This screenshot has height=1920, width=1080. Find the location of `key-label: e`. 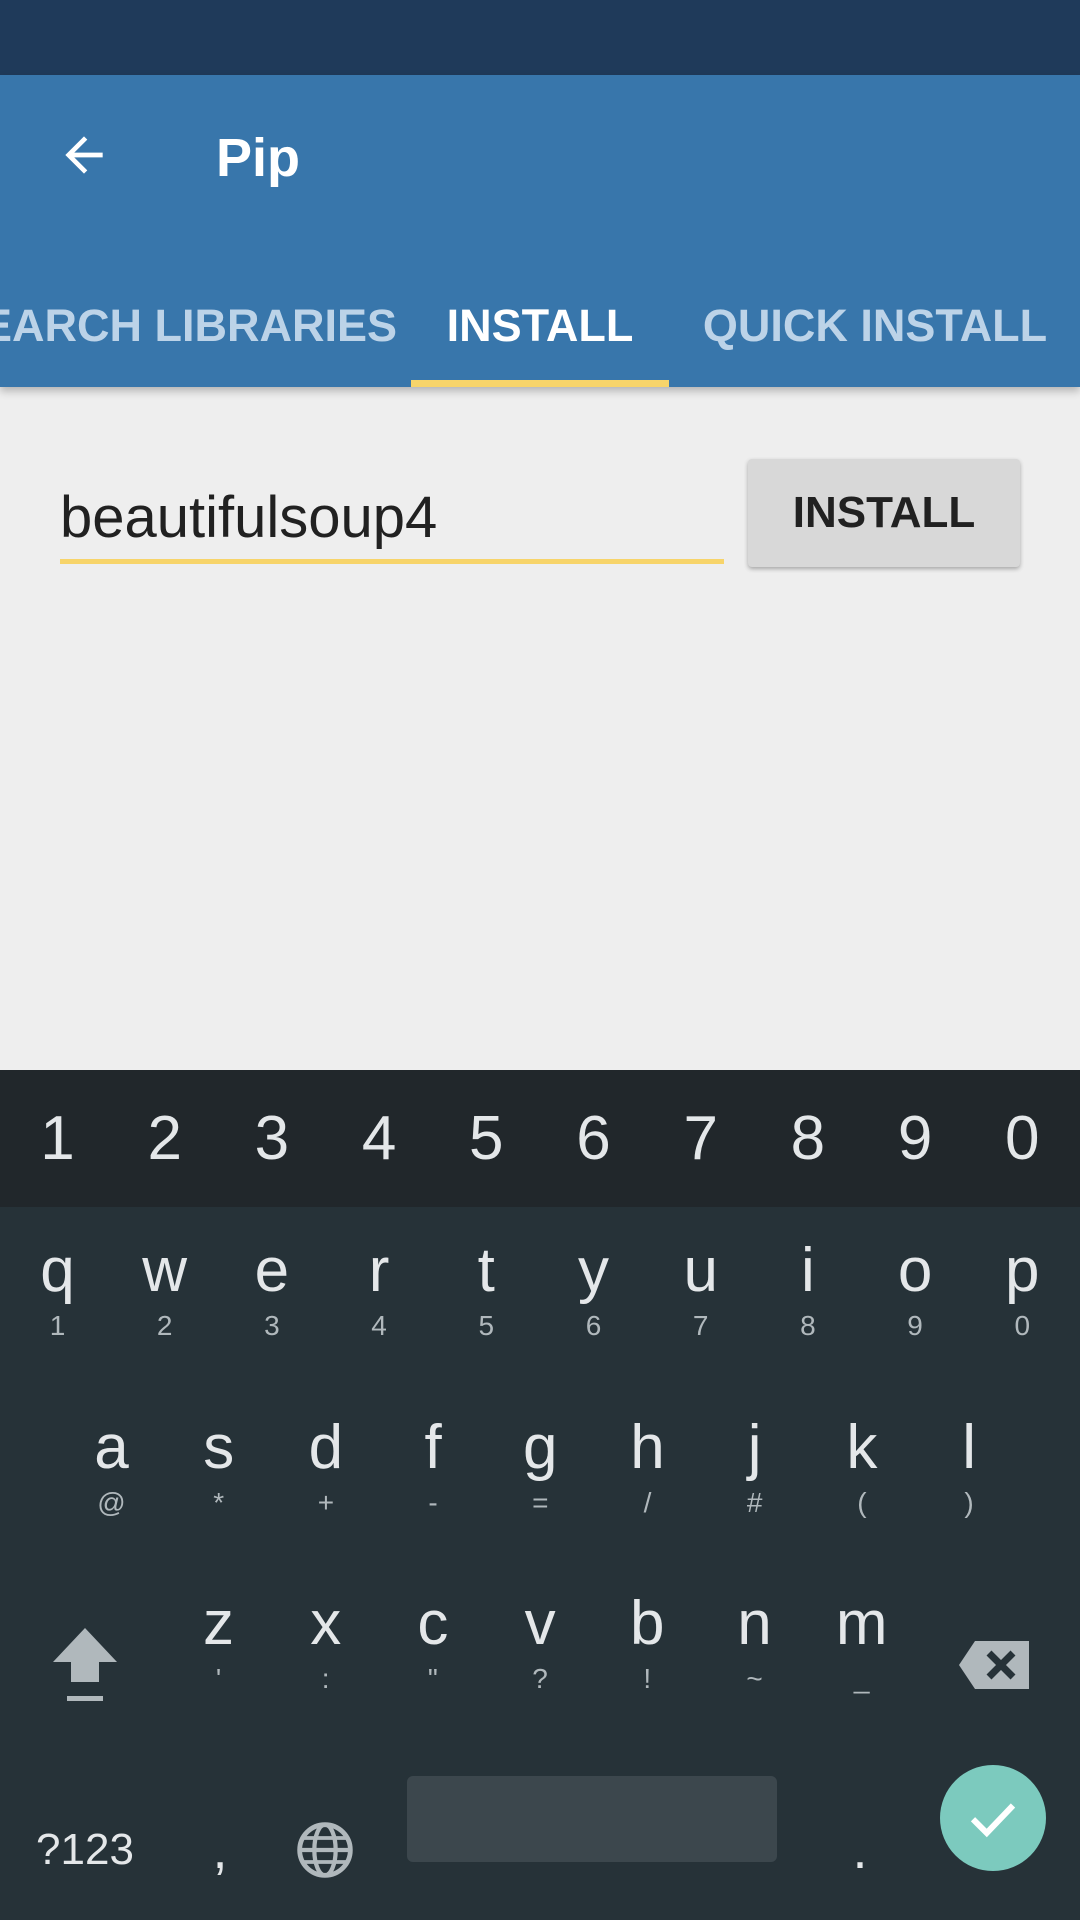

key-label: e is located at coordinates (272, 1270).